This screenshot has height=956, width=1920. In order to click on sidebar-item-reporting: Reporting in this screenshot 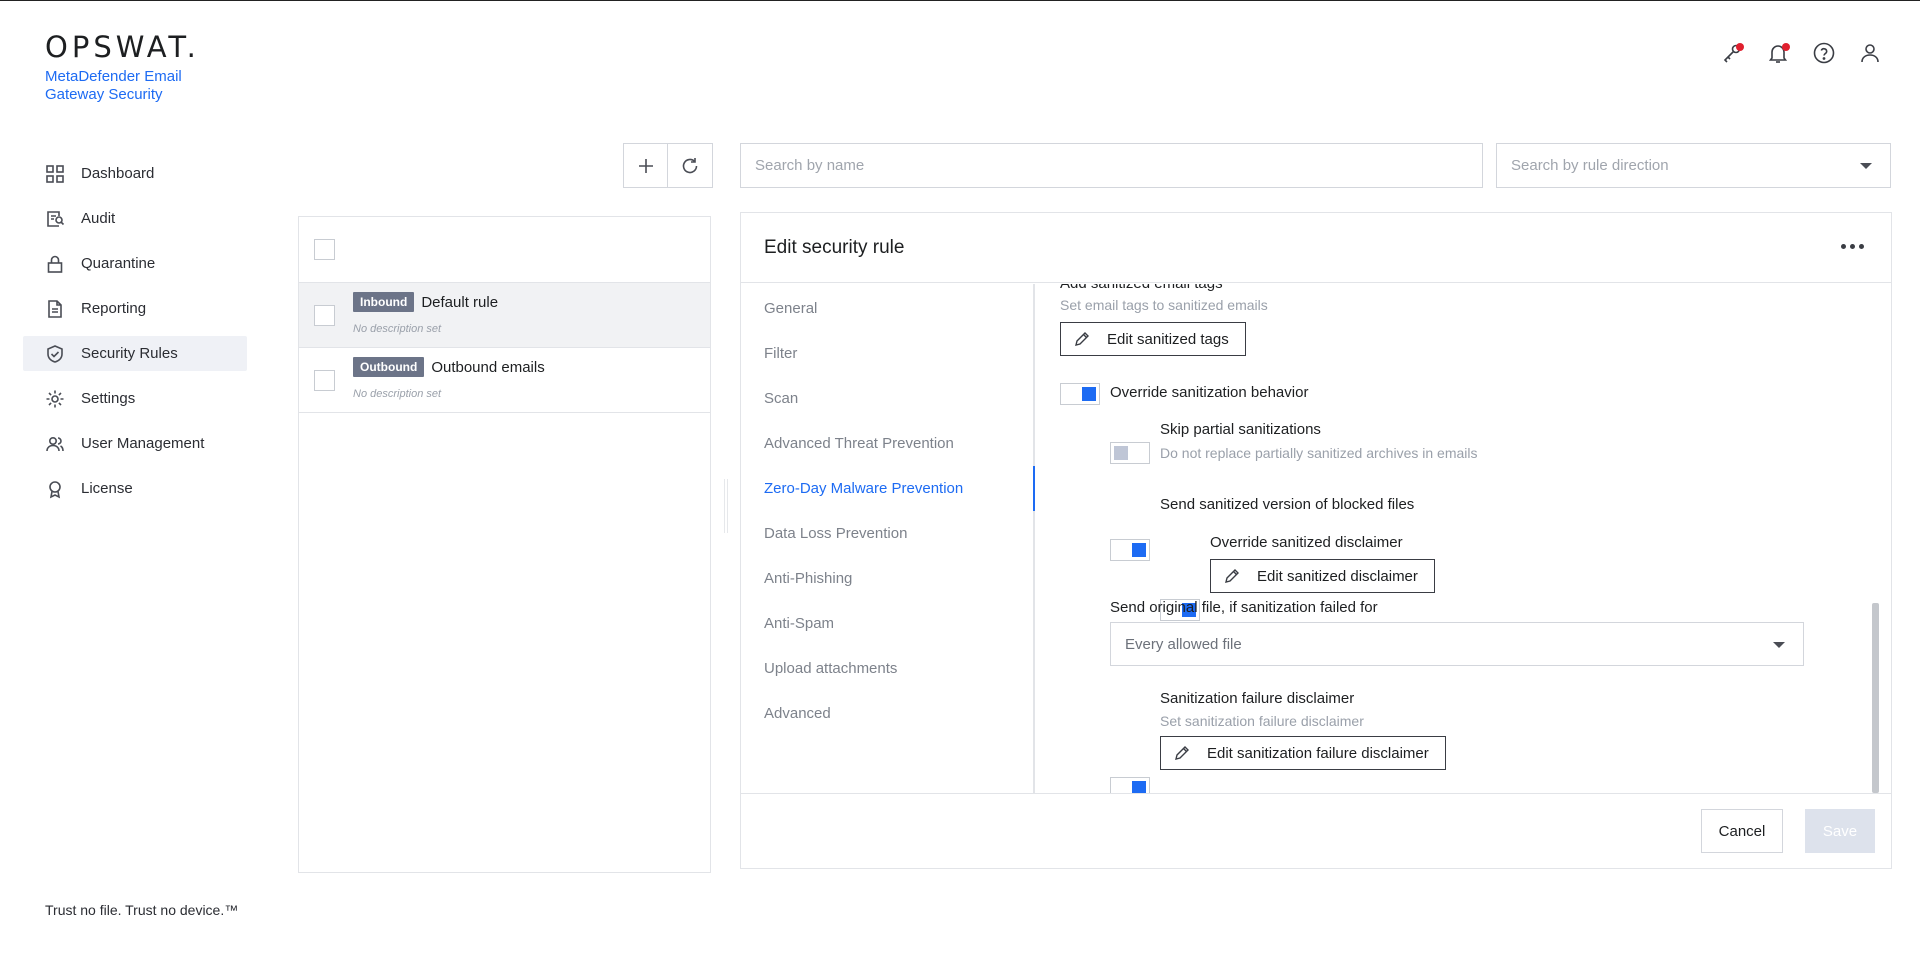, I will do `click(135, 308)`.